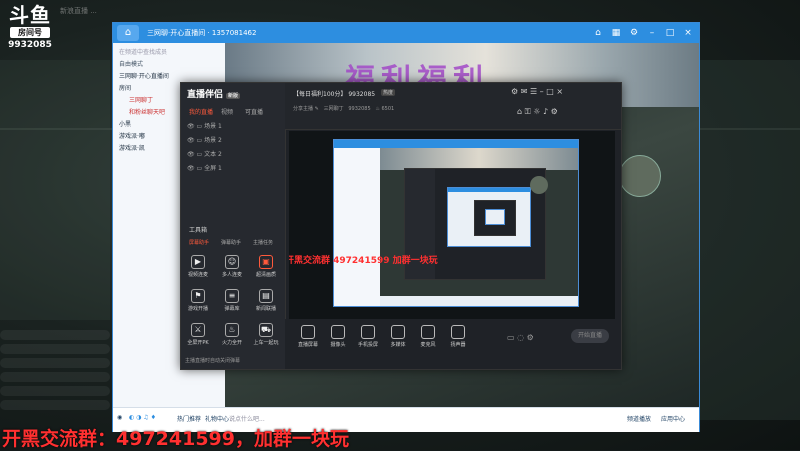  What do you see at coordinates (232, 296) in the screenshot?
I see `danmaku-icon: ≡` at bounding box center [232, 296].